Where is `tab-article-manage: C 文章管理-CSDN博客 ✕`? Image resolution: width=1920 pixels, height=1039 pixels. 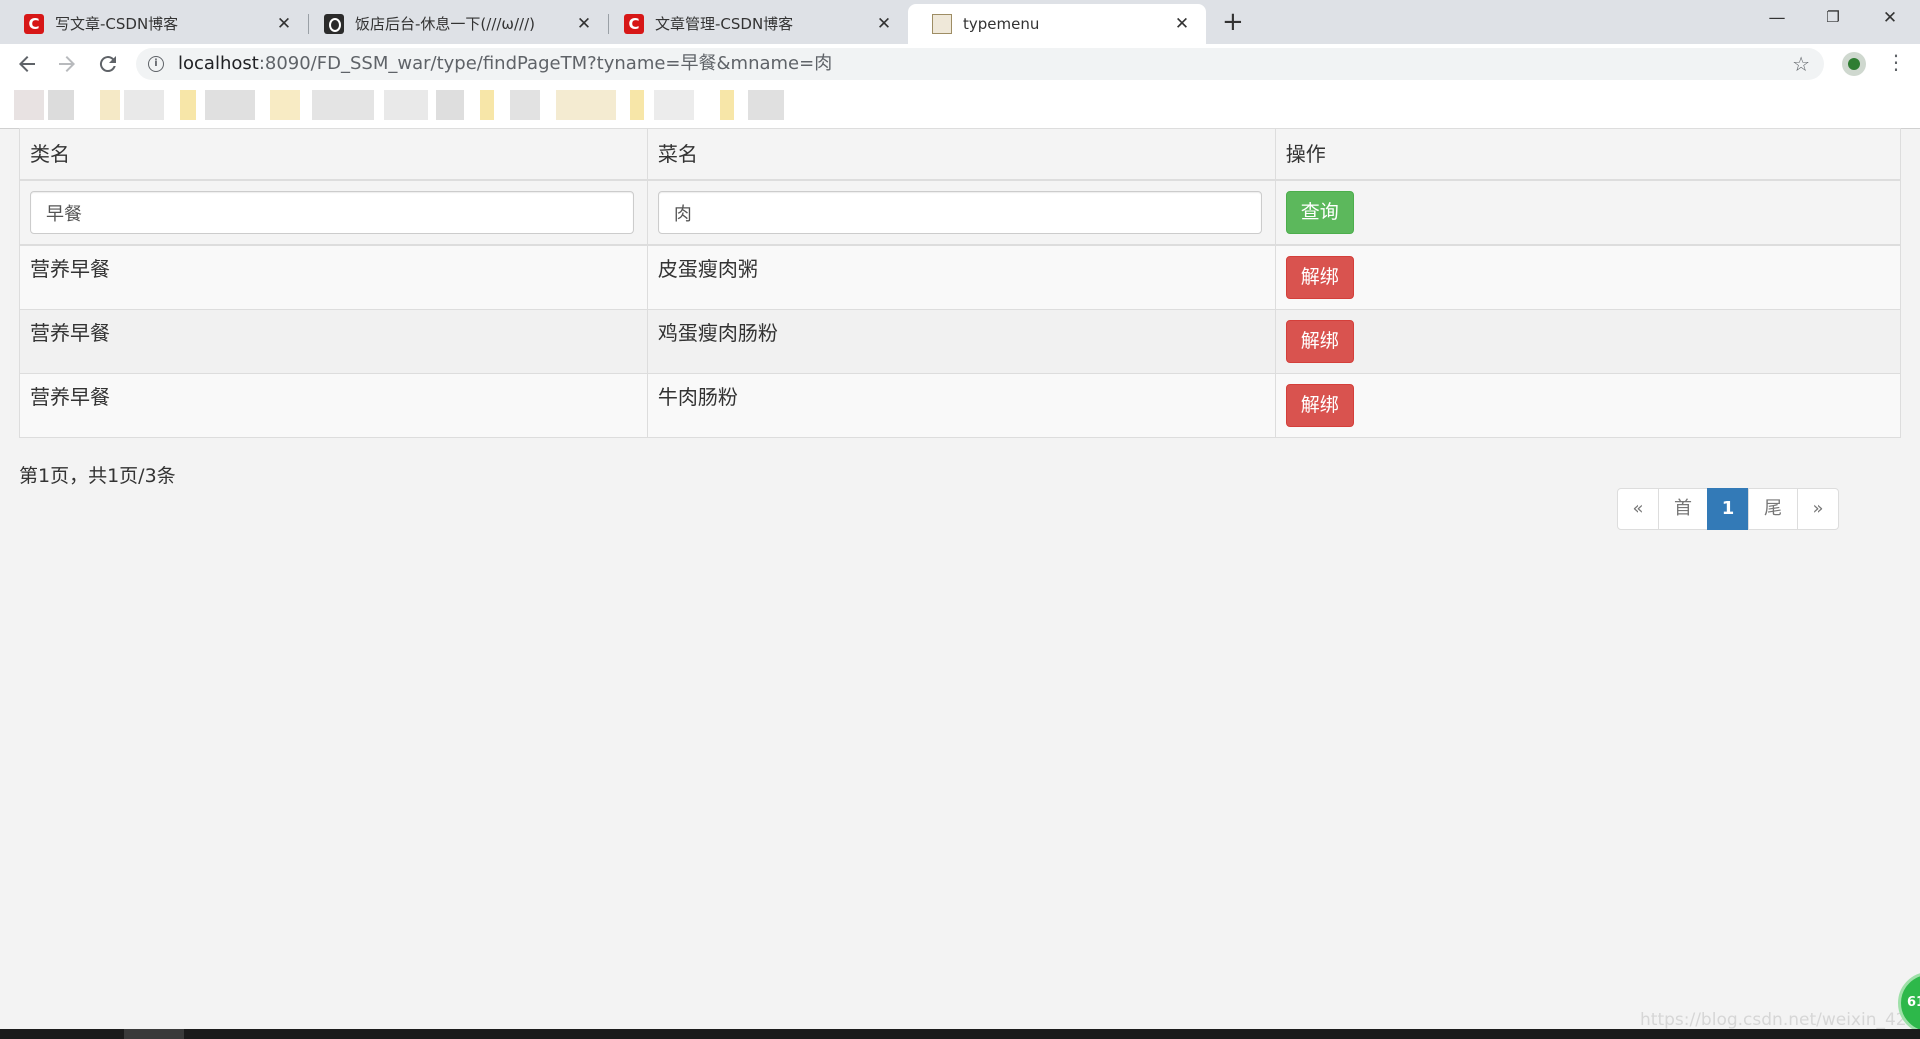
tab-article-manage: C 文章管理-CSDN博客 ✕ is located at coordinates (754, 24).